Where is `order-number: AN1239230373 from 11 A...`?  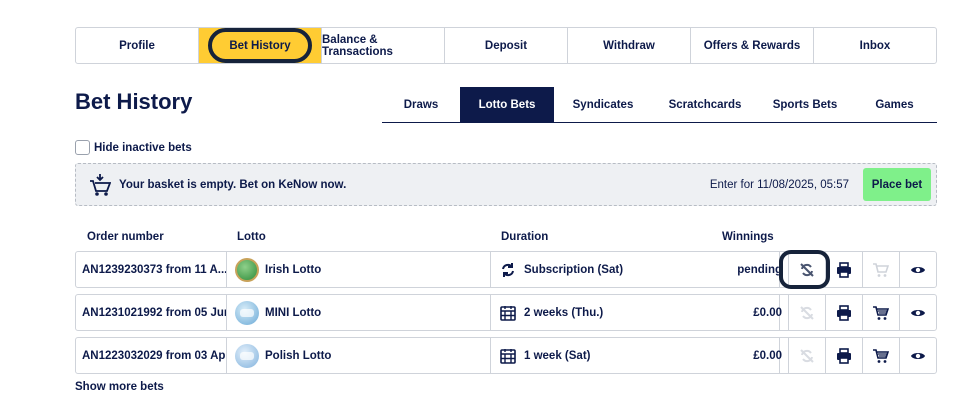
order-number: AN1239230373 from 11 A... is located at coordinates (151, 269).